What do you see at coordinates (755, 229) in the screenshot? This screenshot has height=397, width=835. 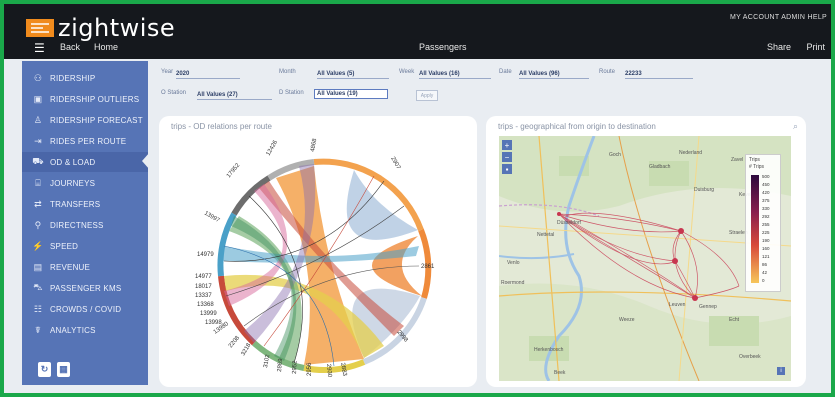 I see `legend-scale` at bounding box center [755, 229].